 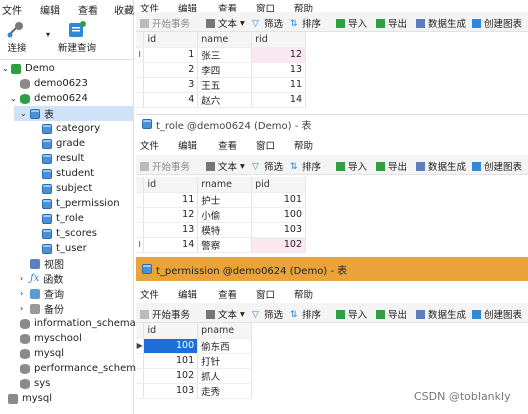 What do you see at coordinates (77, 37) in the screenshot?
I see `new-query-button: 新建查询` at bounding box center [77, 37].